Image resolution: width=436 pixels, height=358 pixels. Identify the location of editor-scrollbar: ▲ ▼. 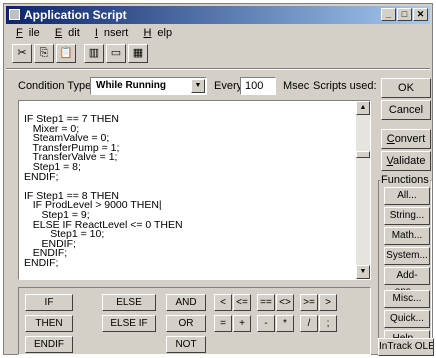
(363, 190).